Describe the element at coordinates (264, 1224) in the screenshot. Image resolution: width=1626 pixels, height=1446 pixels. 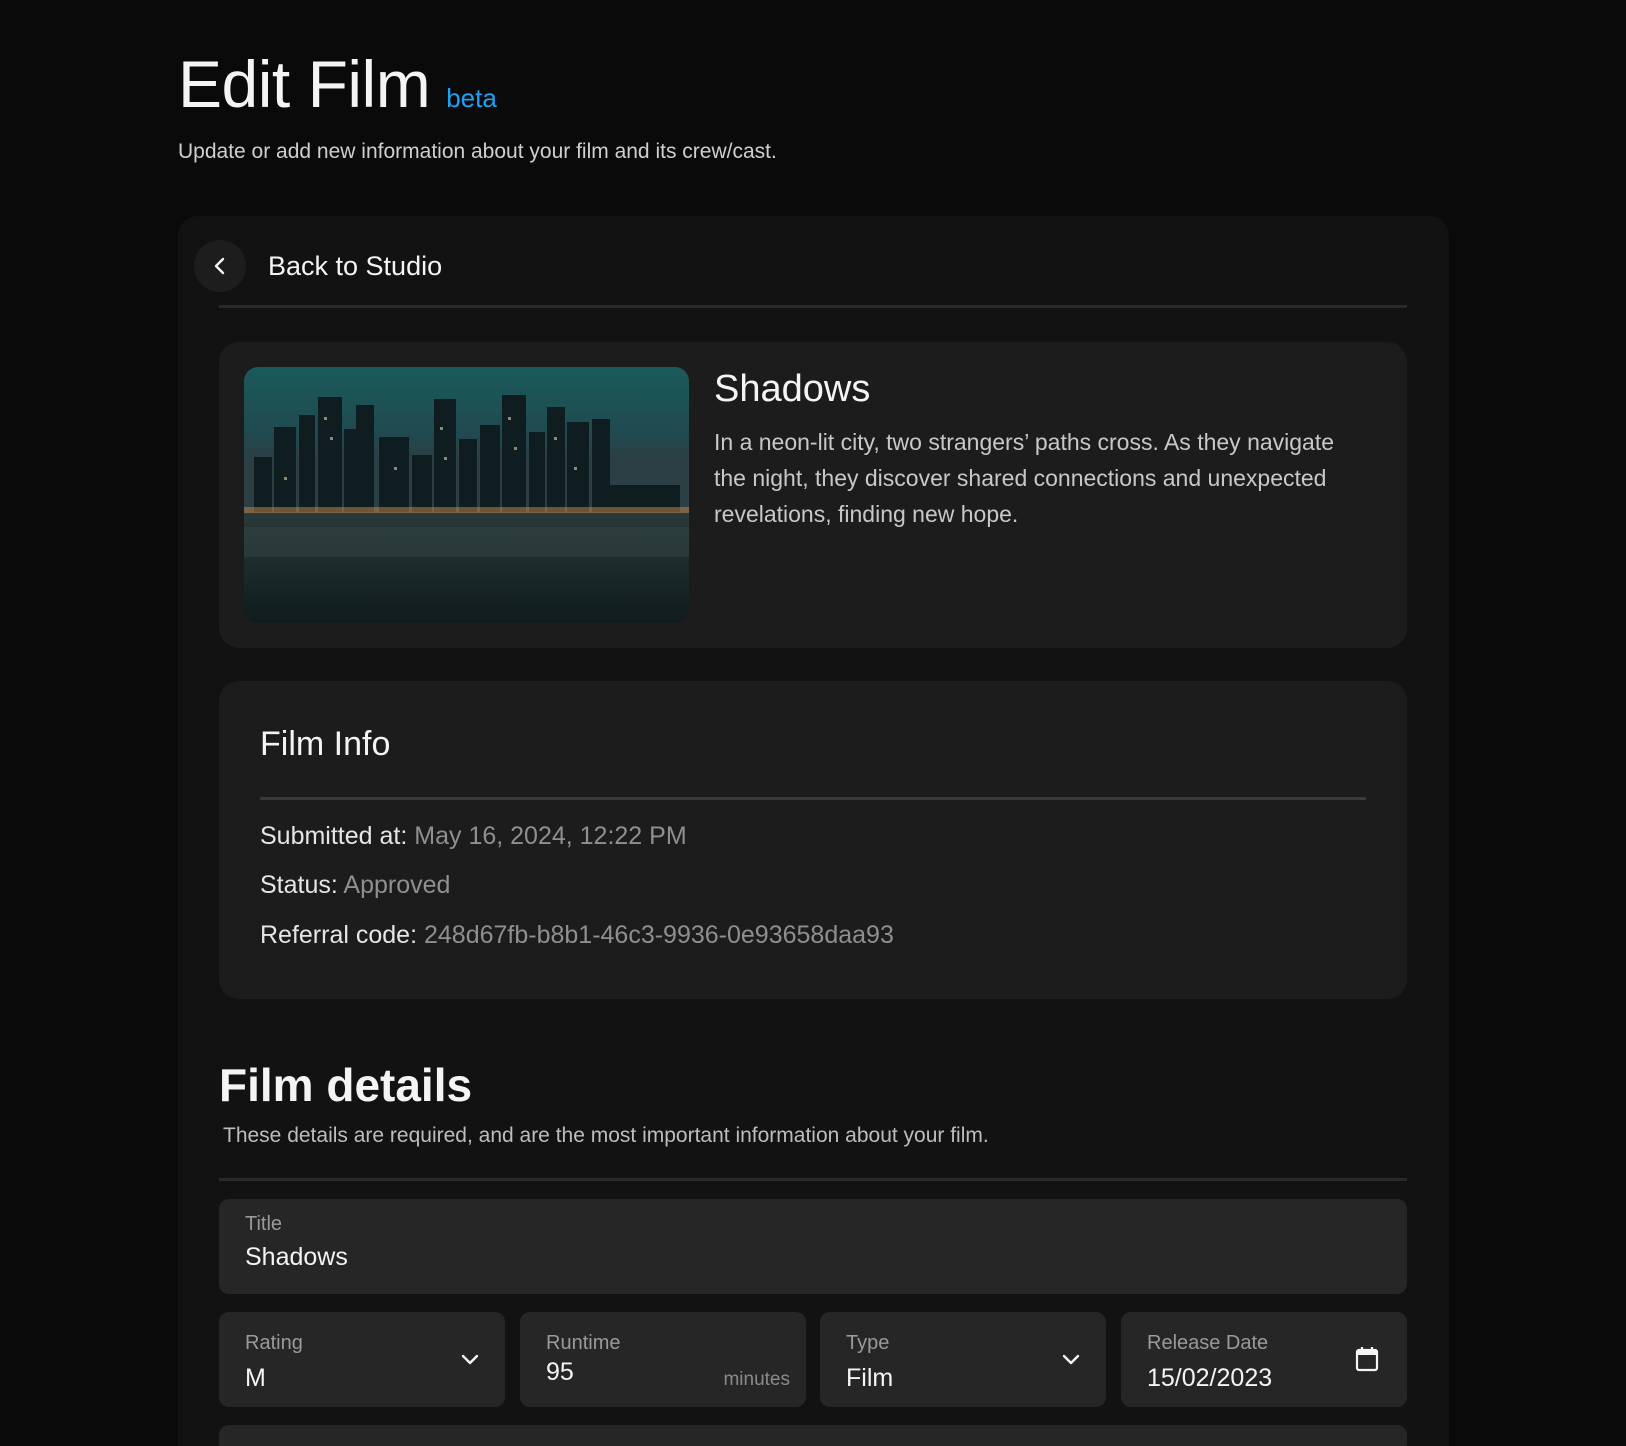
I see `title-field-label: Title` at that location.